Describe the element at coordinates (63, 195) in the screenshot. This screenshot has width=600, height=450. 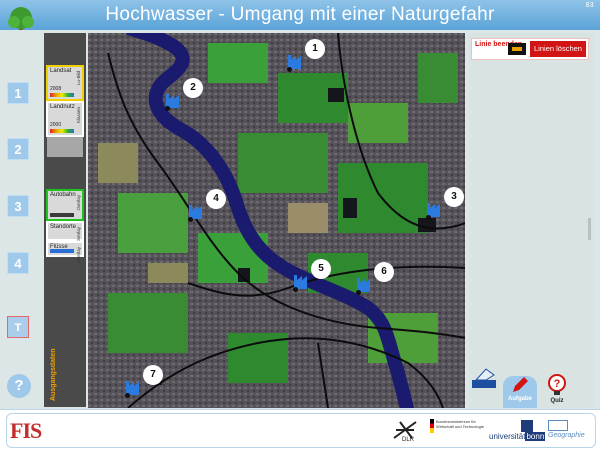
I see `layer-label: Autobahn` at that location.